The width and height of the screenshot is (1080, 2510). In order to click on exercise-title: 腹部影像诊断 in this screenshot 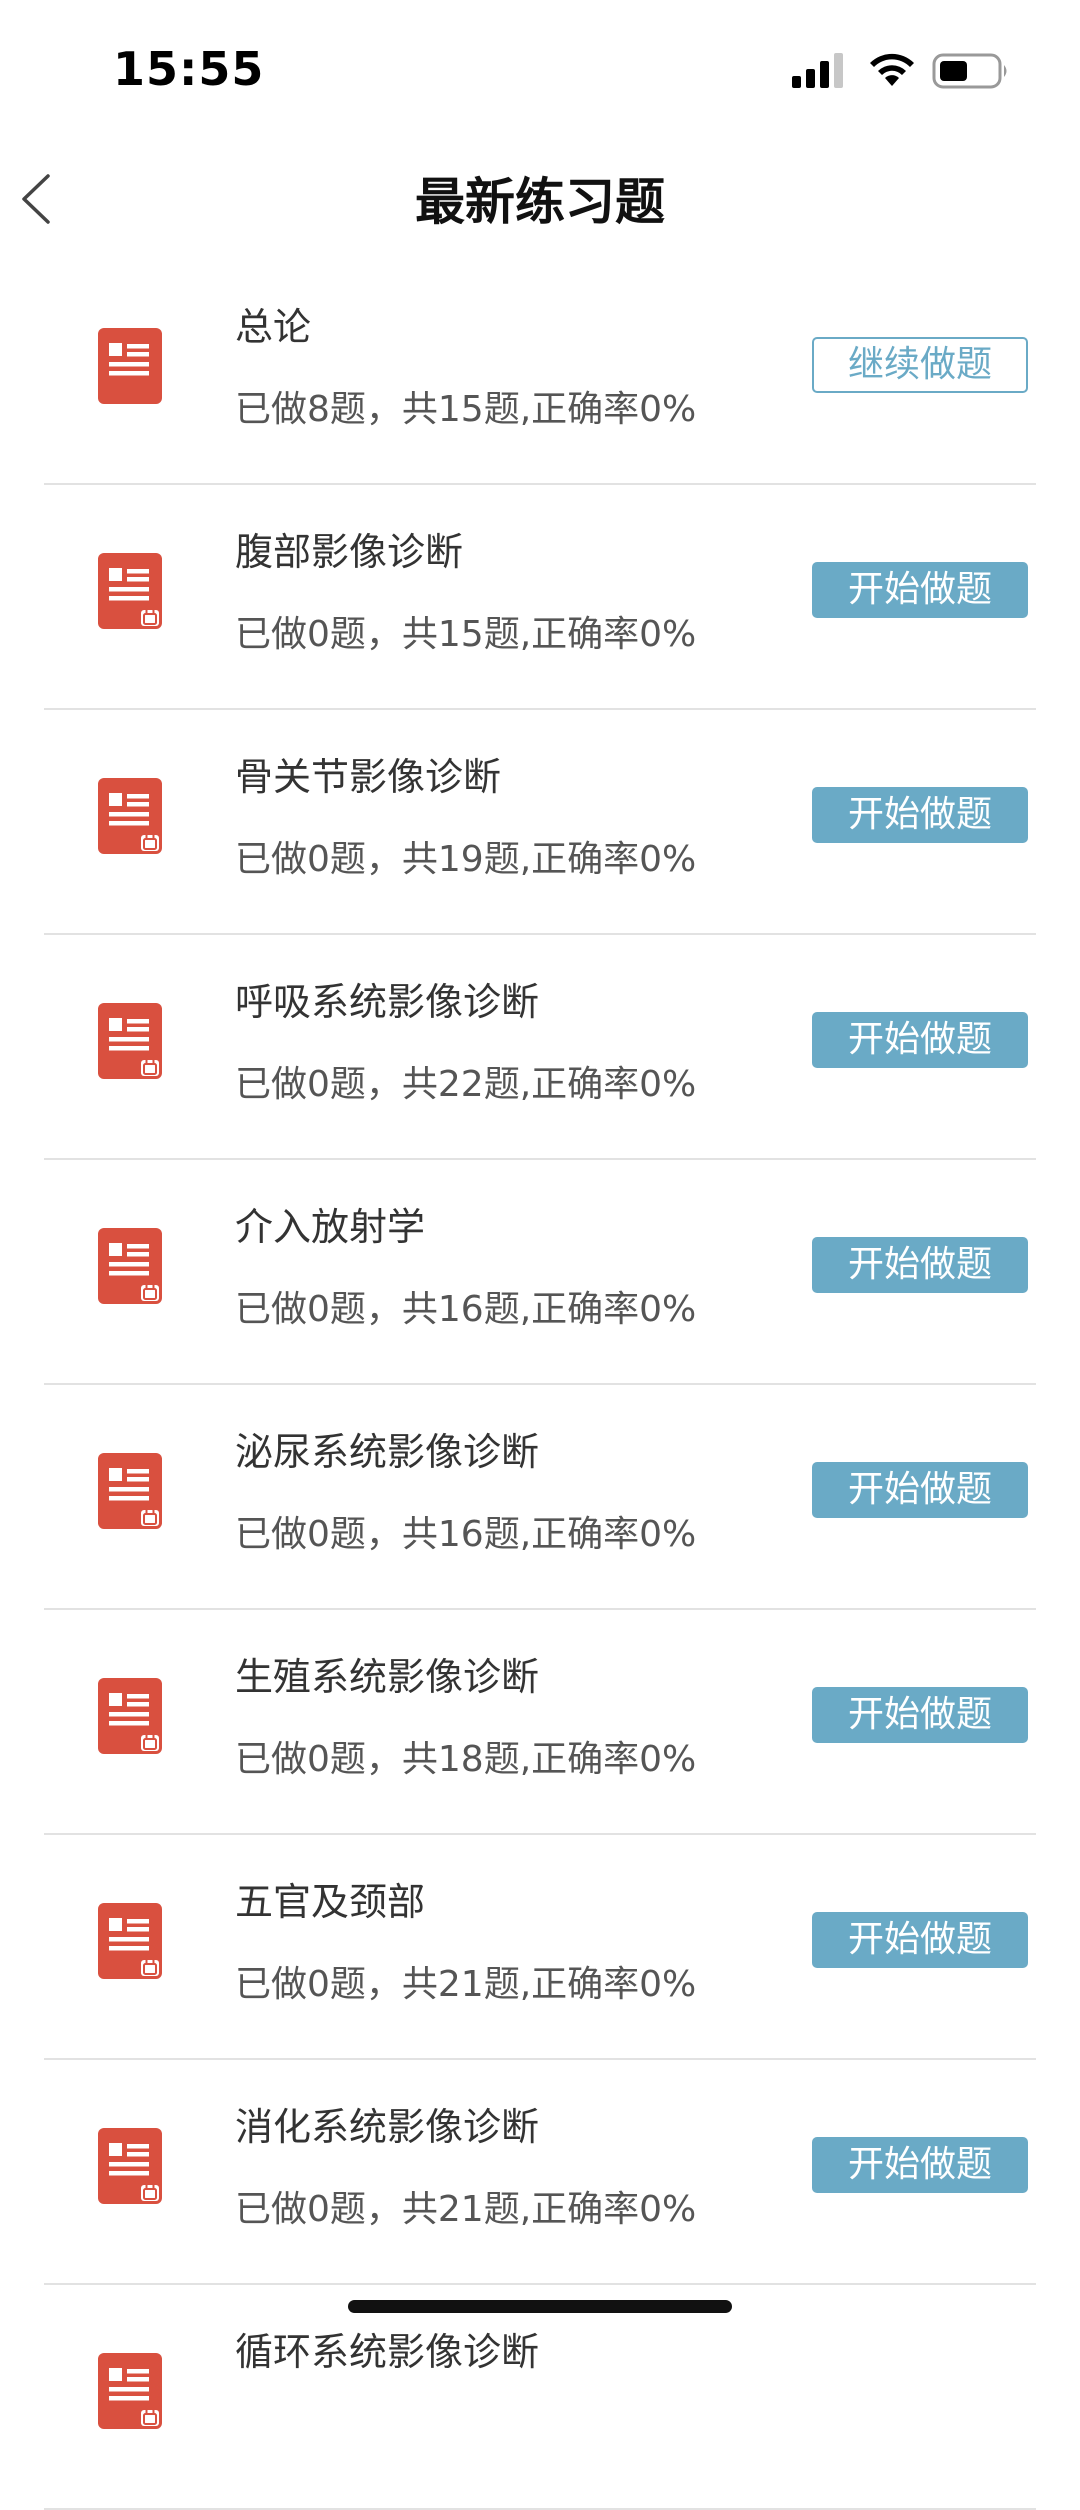, I will do `click(349, 552)`.